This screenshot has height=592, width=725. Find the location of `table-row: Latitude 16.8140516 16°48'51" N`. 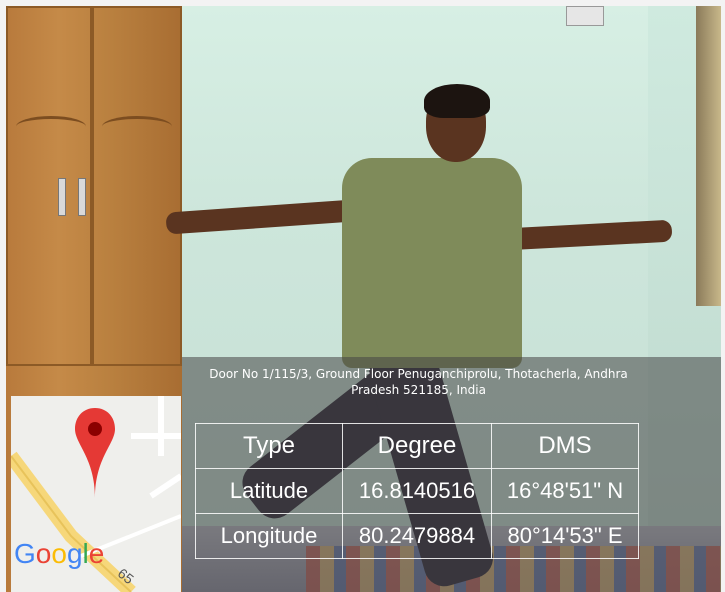

table-row: Latitude 16.8140516 16°48'51" N is located at coordinates (417, 491).